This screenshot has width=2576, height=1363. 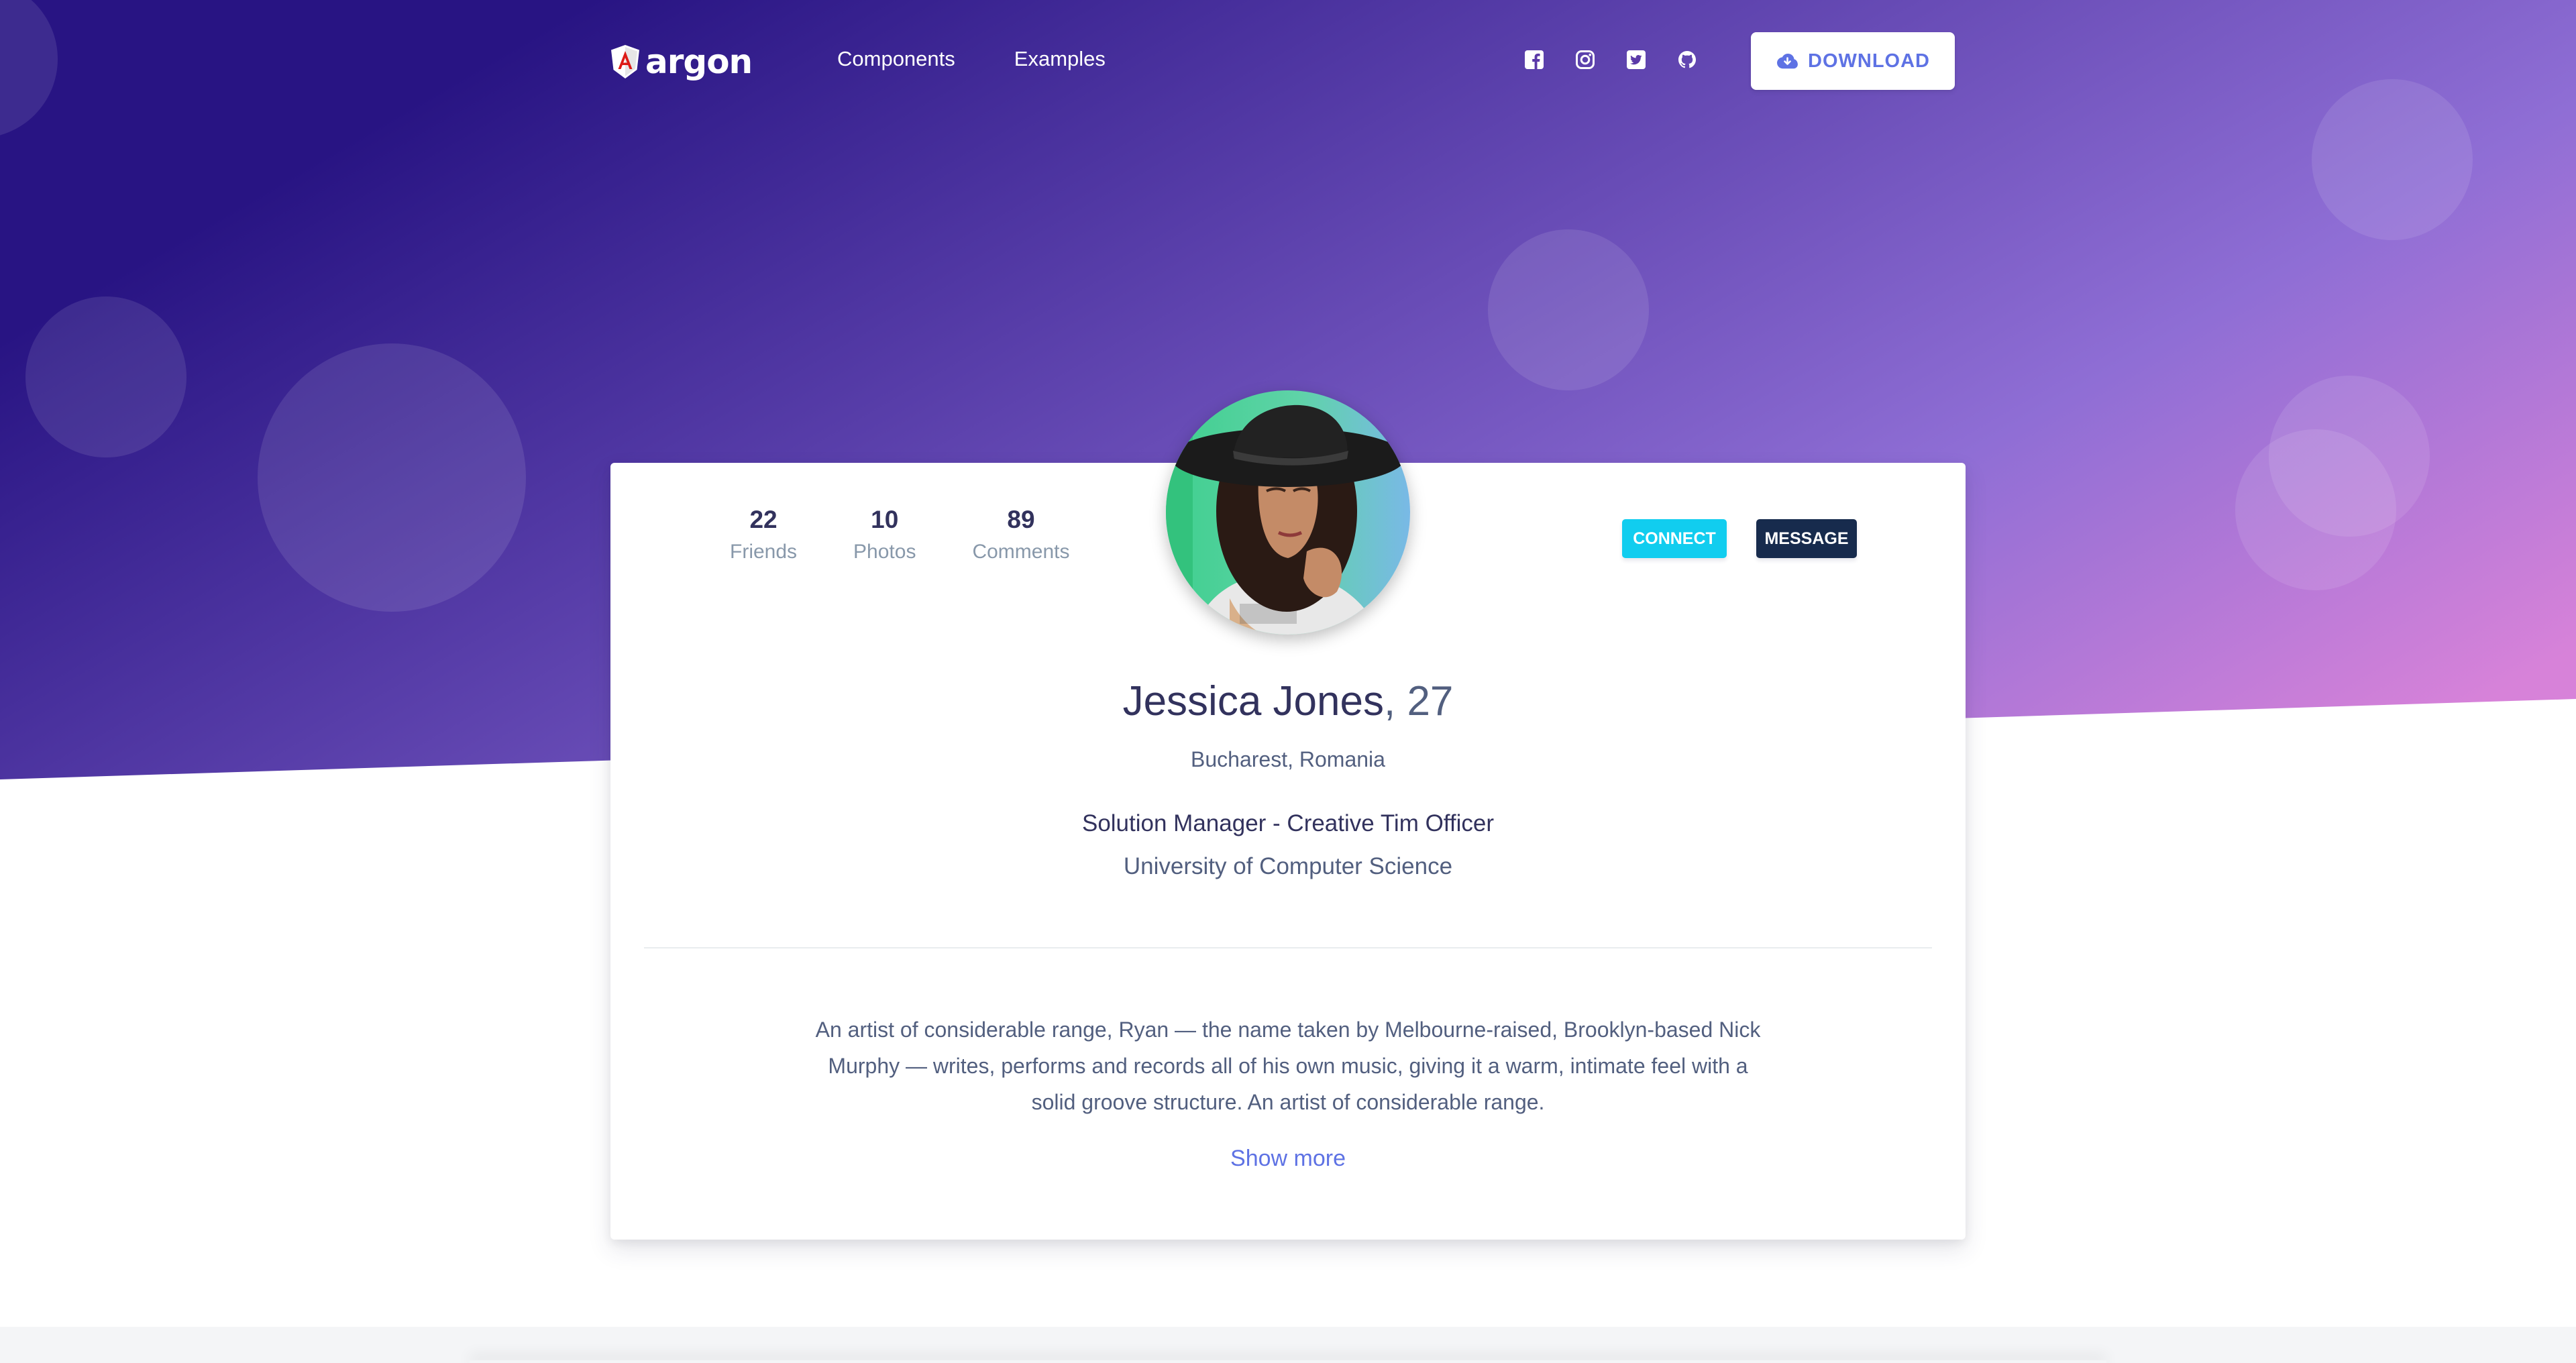 What do you see at coordinates (1253, 701) in the screenshot?
I see `profile-name: Jessica Jones` at bounding box center [1253, 701].